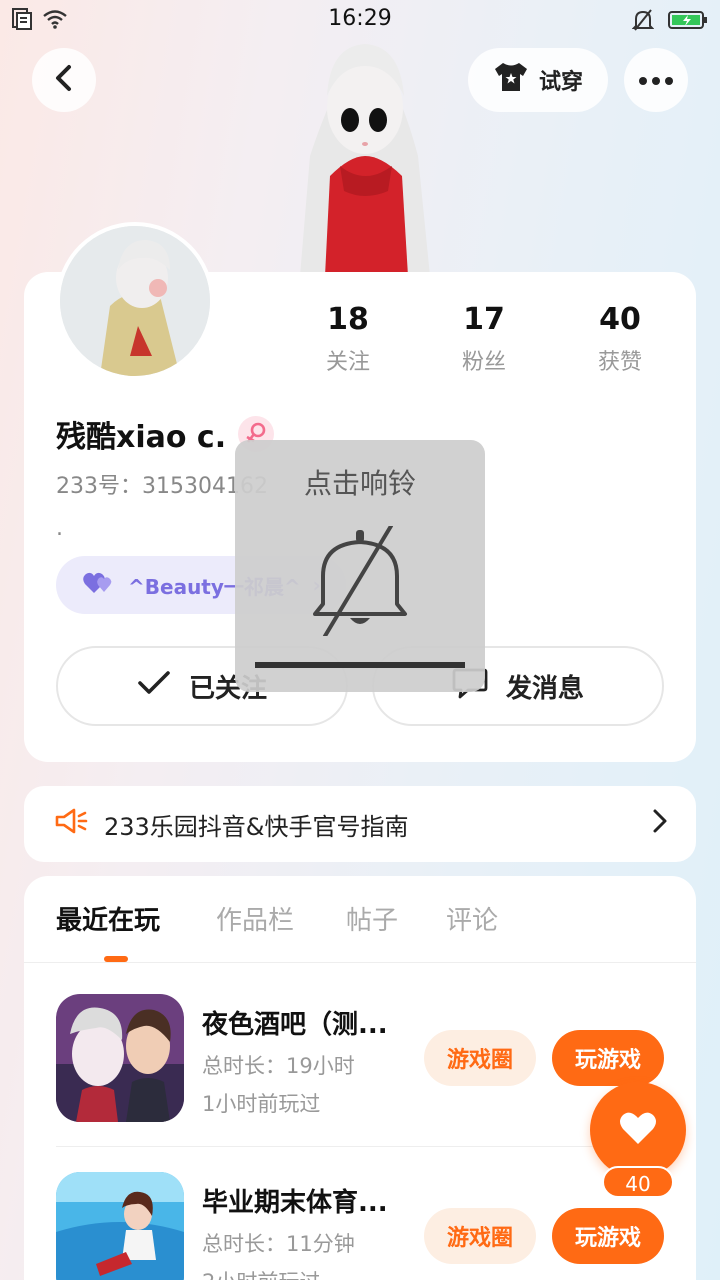  I want to click on like-count: 40, so click(638, 1182).